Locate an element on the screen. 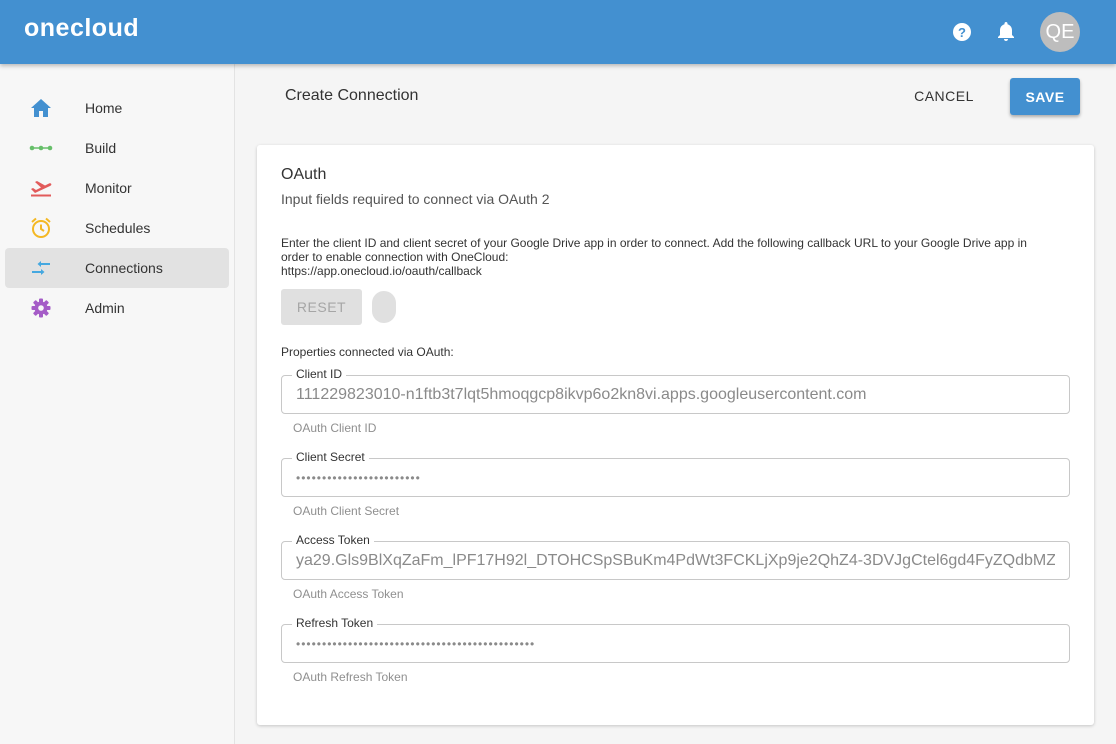  sidebar-item-home: Home is located at coordinates (117, 108).